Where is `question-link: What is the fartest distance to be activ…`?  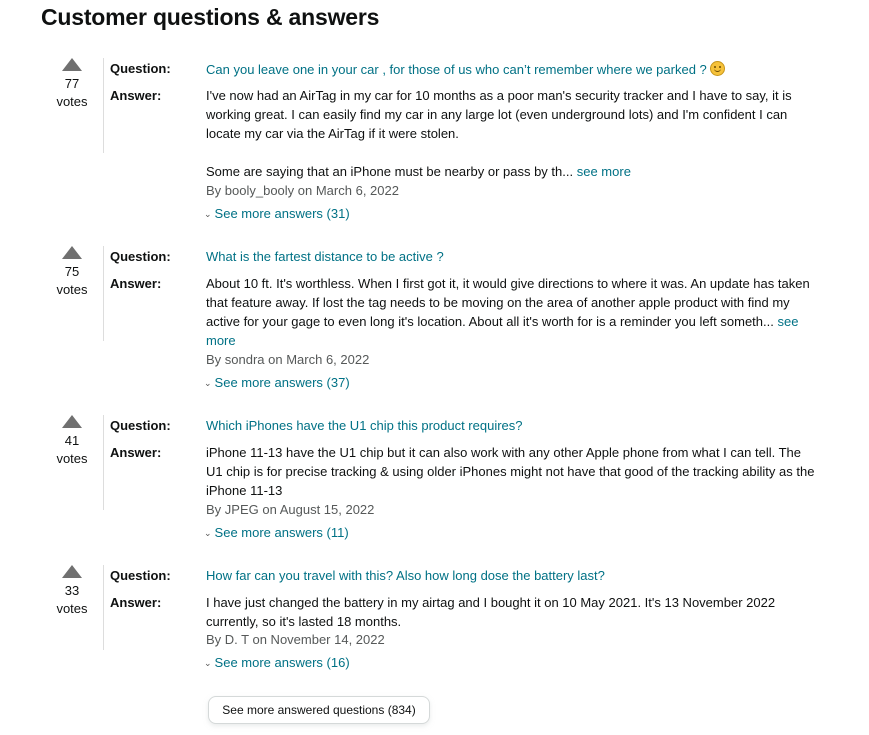 question-link: What is the fartest distance to be activ… is located at coordinates (325, 256).